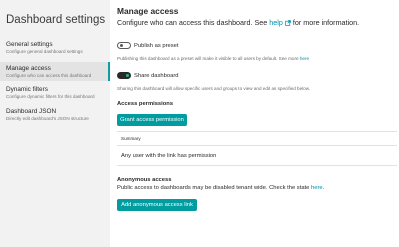 The height and width of the screenshot is (247, 399). I want to click on publish-preset-toggle, so click(124, 45).